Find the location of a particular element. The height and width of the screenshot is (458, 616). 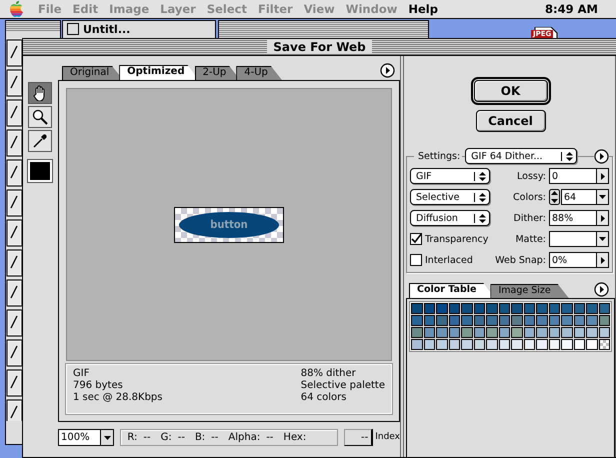

apple-icon is located at coordinates (17, 9).